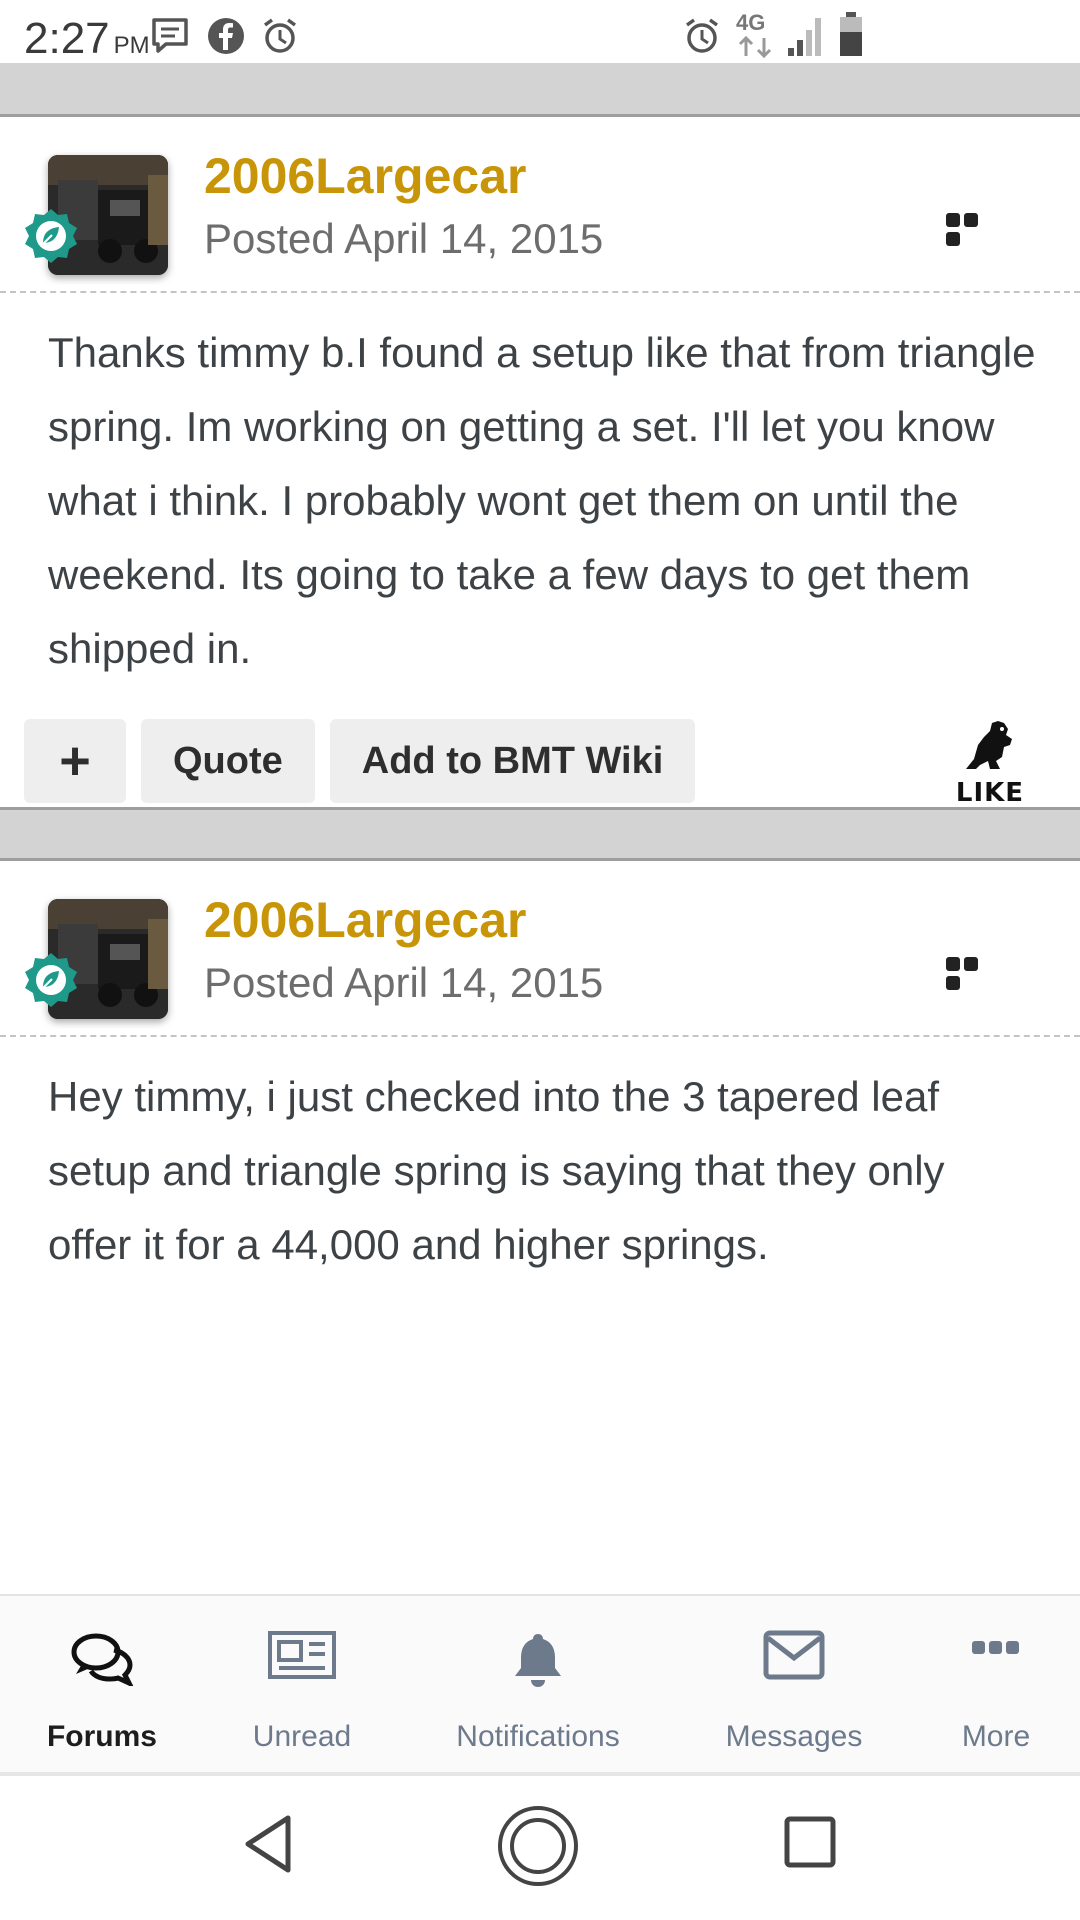 Image resolution: width=1080 pixels, height=1920 pixels. Describe the element at coordinates (538, 1736) in the screenshot. I see `nav-label: Notifications` at that location.